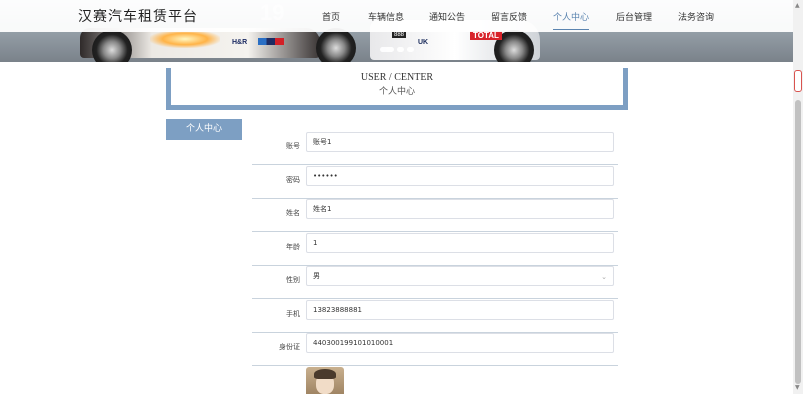 The image size is (803, 394). I want to click on nav-user-center-label: 个人中心, so click(571, 18).